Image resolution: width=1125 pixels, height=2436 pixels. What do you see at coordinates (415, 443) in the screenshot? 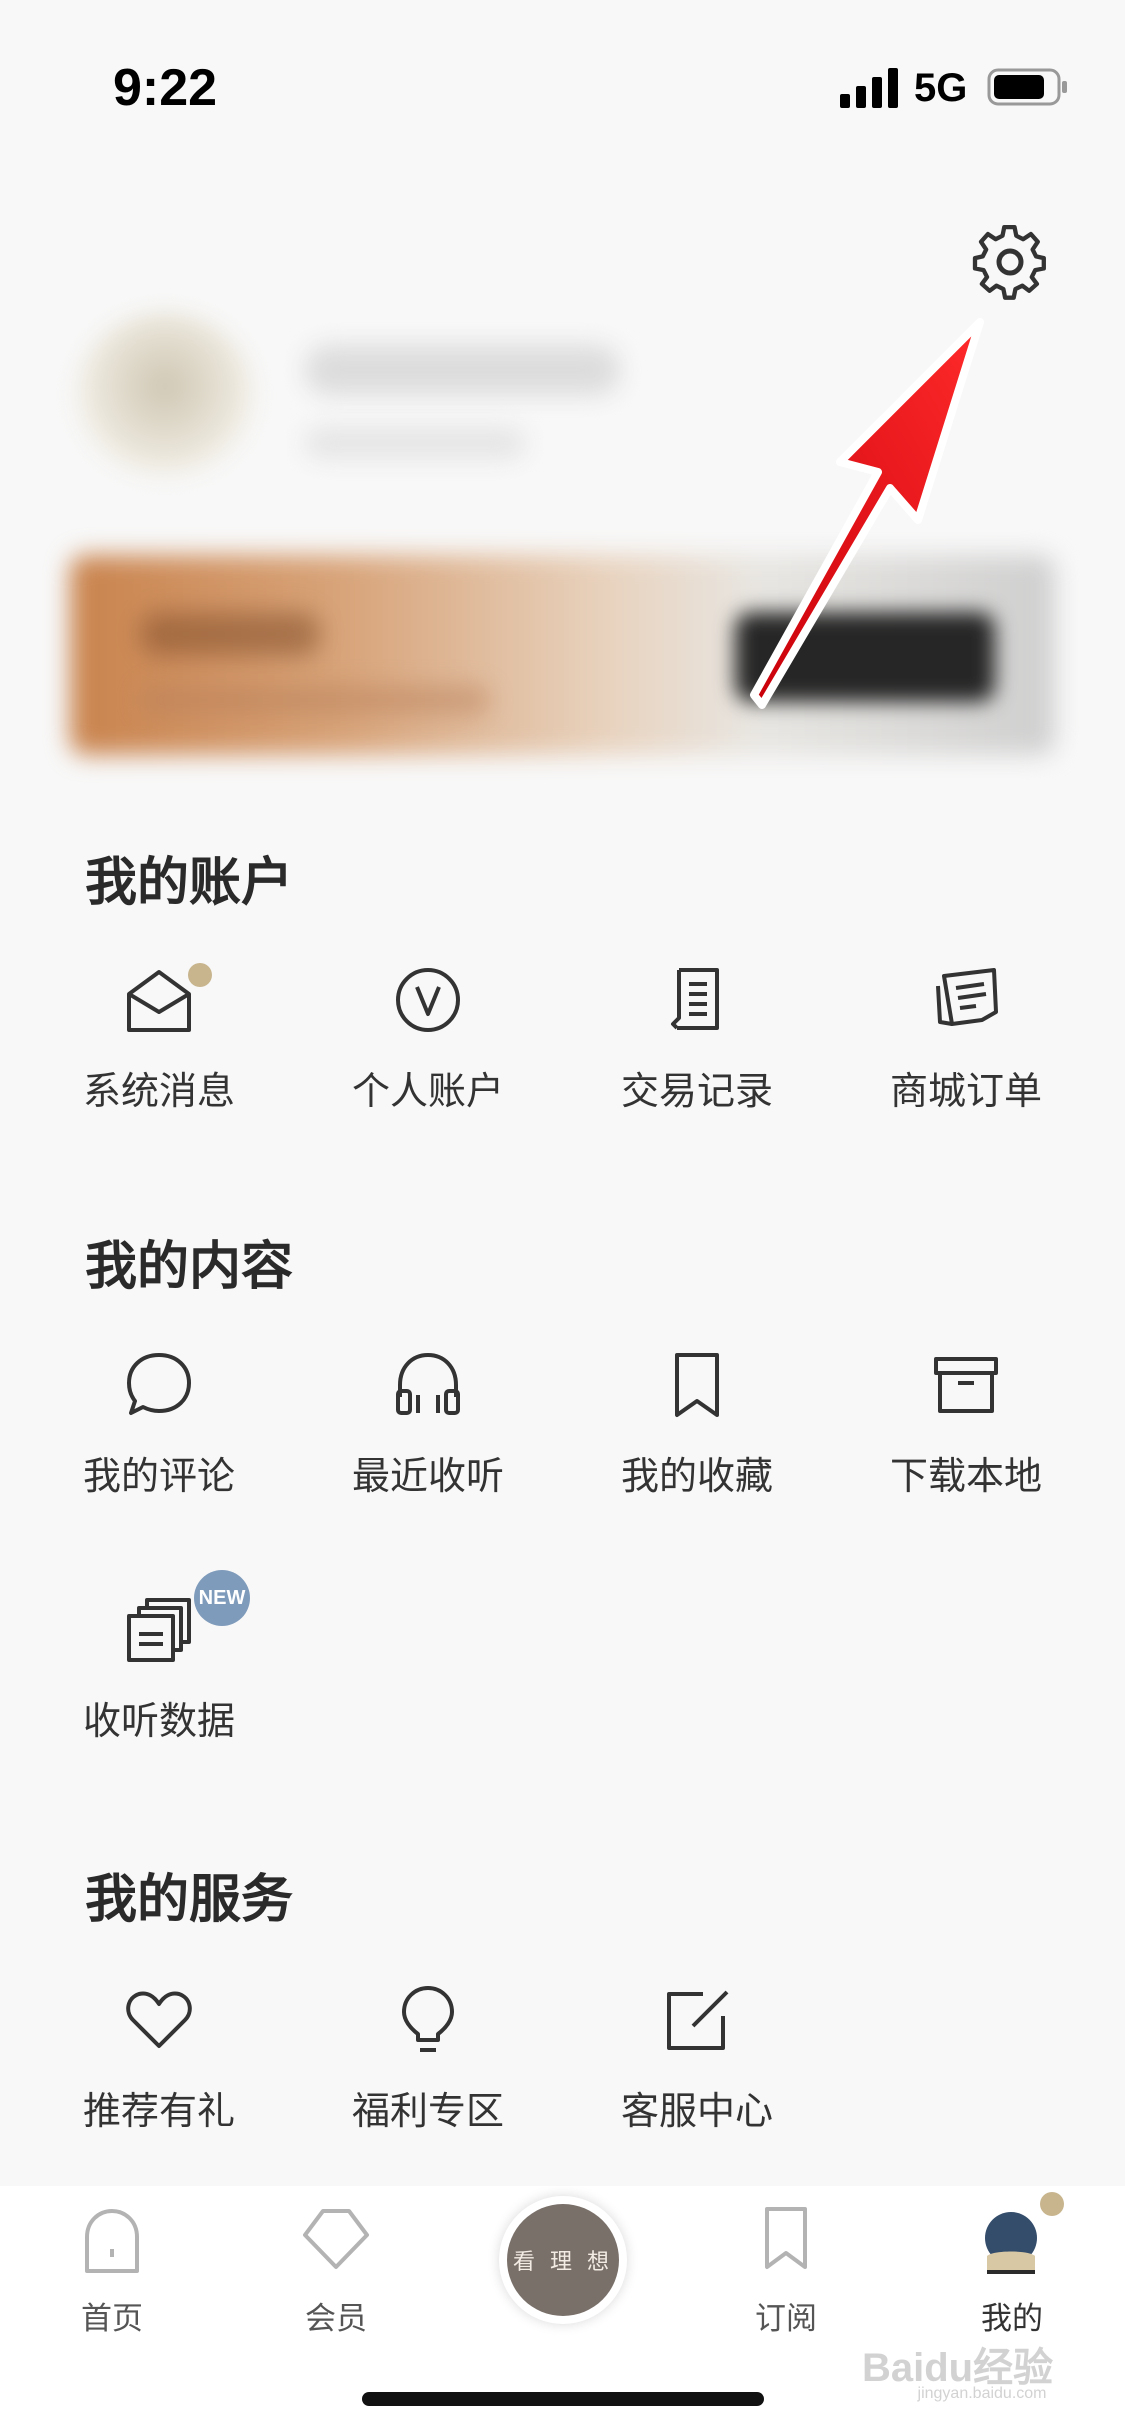
I see `profile-subtitle-blurred` at bounding box center [415, 443].